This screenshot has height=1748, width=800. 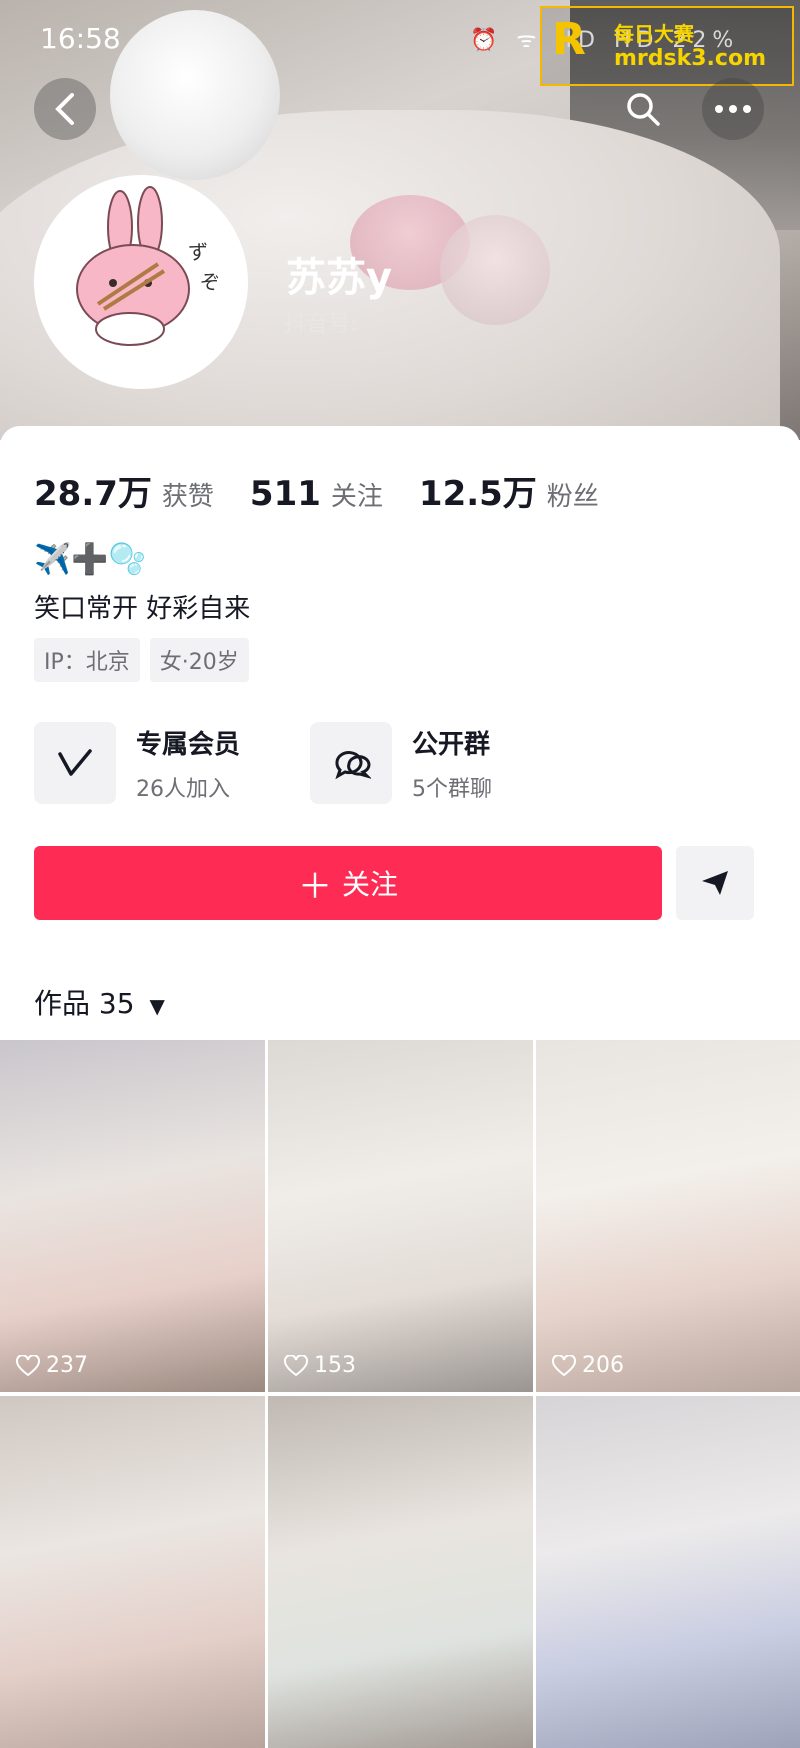 What do you see at coordinates (84, 1003) in the screenshot?
I see `works-tab-label: 作品 35` at bounding box center [84, 1003].